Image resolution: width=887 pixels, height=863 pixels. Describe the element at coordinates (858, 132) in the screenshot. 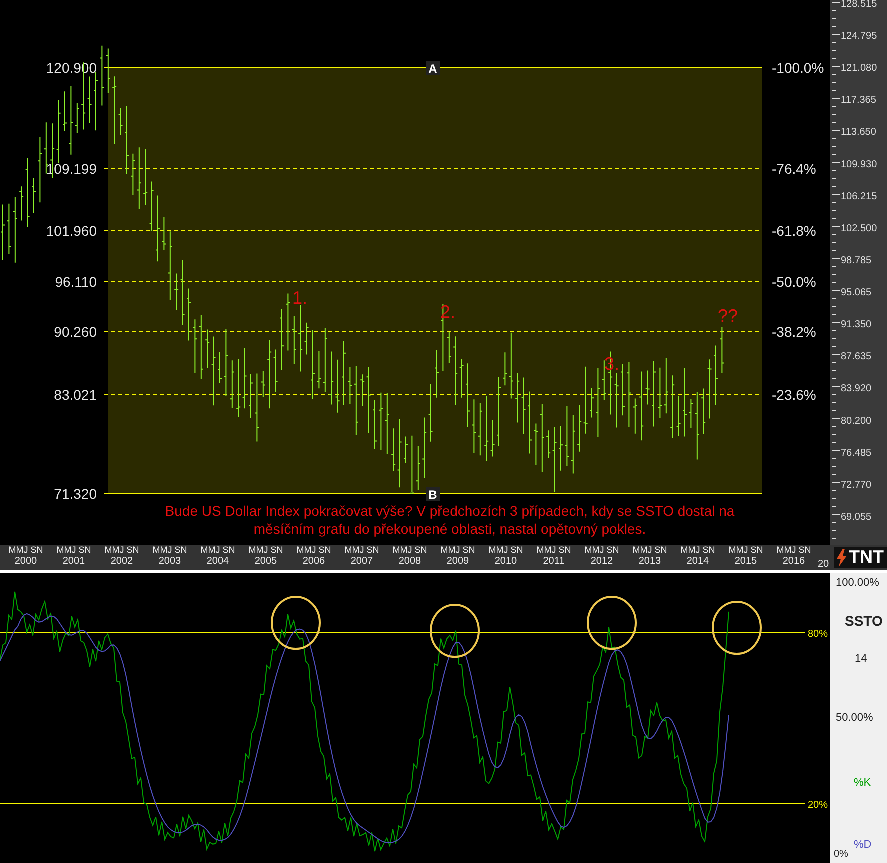

I see `axis-tick-label: 113.650` at that location.